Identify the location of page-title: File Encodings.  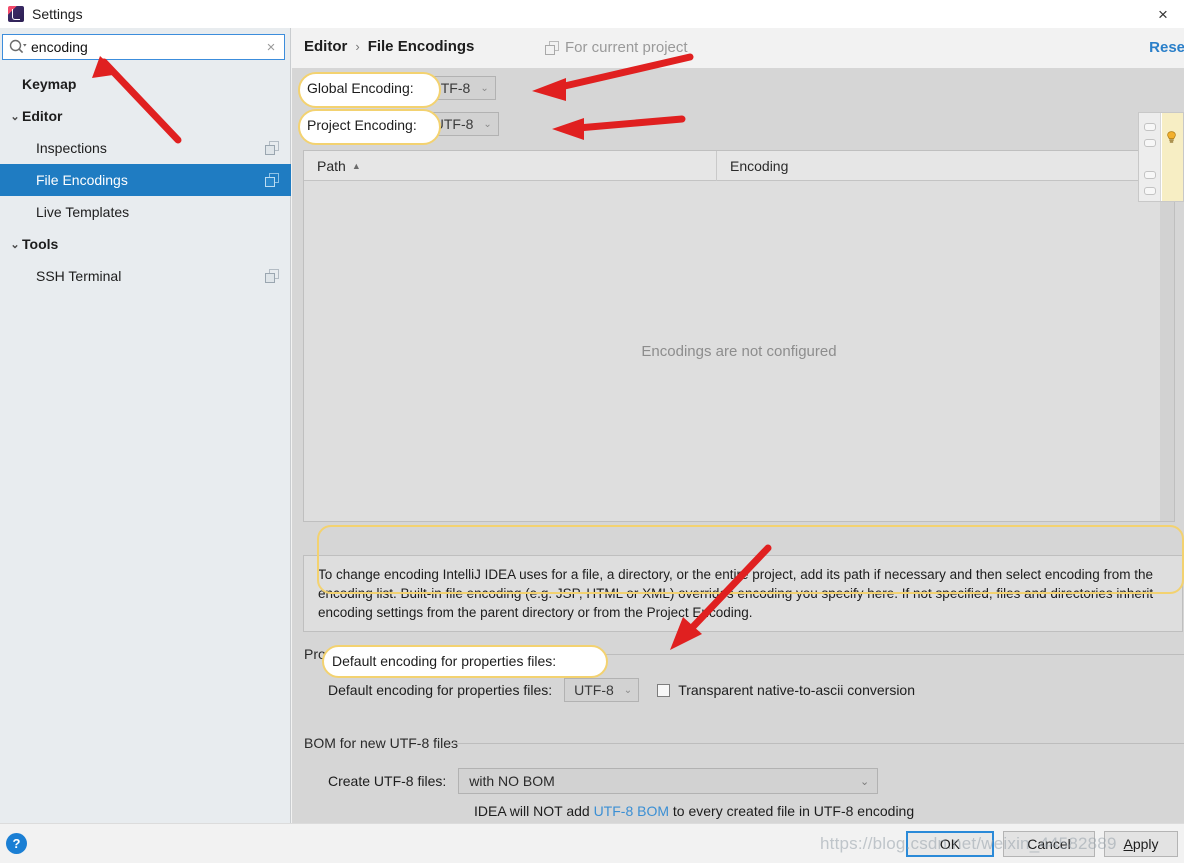
(421, 46).